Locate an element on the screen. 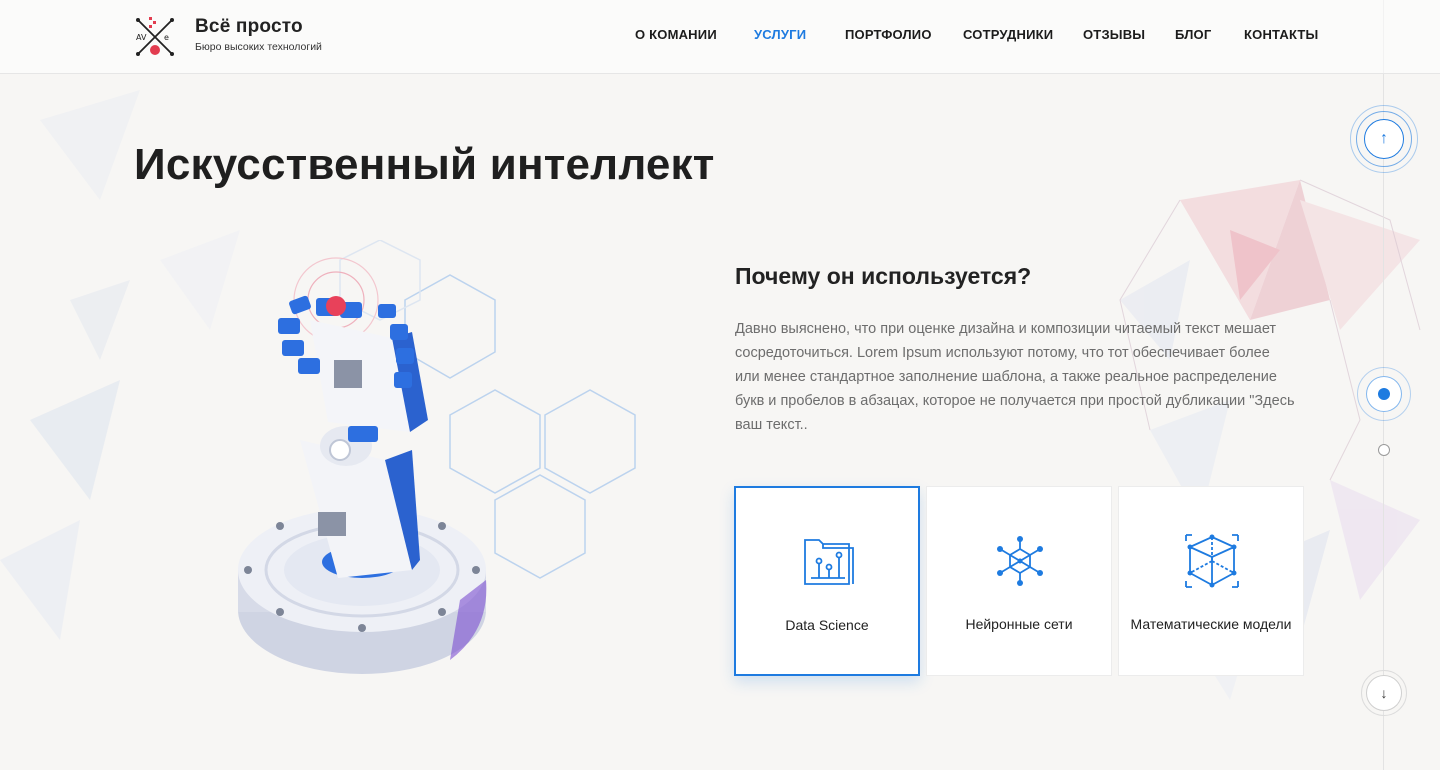 The height and width of the screenshot is (770, 1440). nav-item-about: О КОМАНИИ is located at coordinates (676, 34).